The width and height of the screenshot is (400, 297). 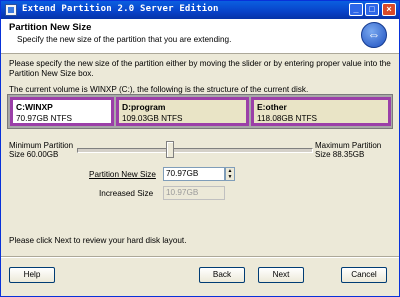 What do you see at coordinates (62, 111) in the screenshot?
I see `partition-c: C:WINXP 70.97GB NTFS` at bounding box center [62, 111].